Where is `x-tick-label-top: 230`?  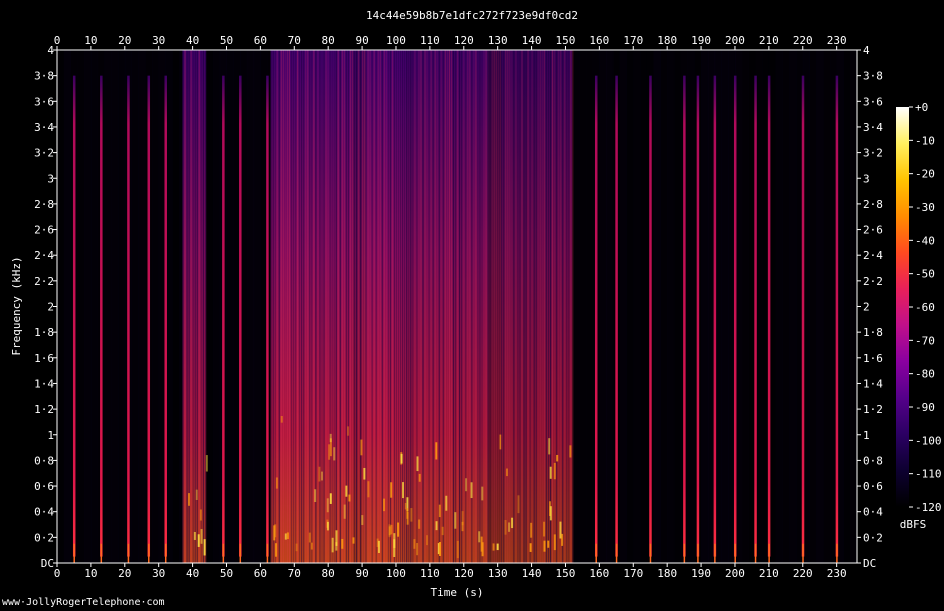
x-tick-label-top: 230 is located at coordinates (837, 40).